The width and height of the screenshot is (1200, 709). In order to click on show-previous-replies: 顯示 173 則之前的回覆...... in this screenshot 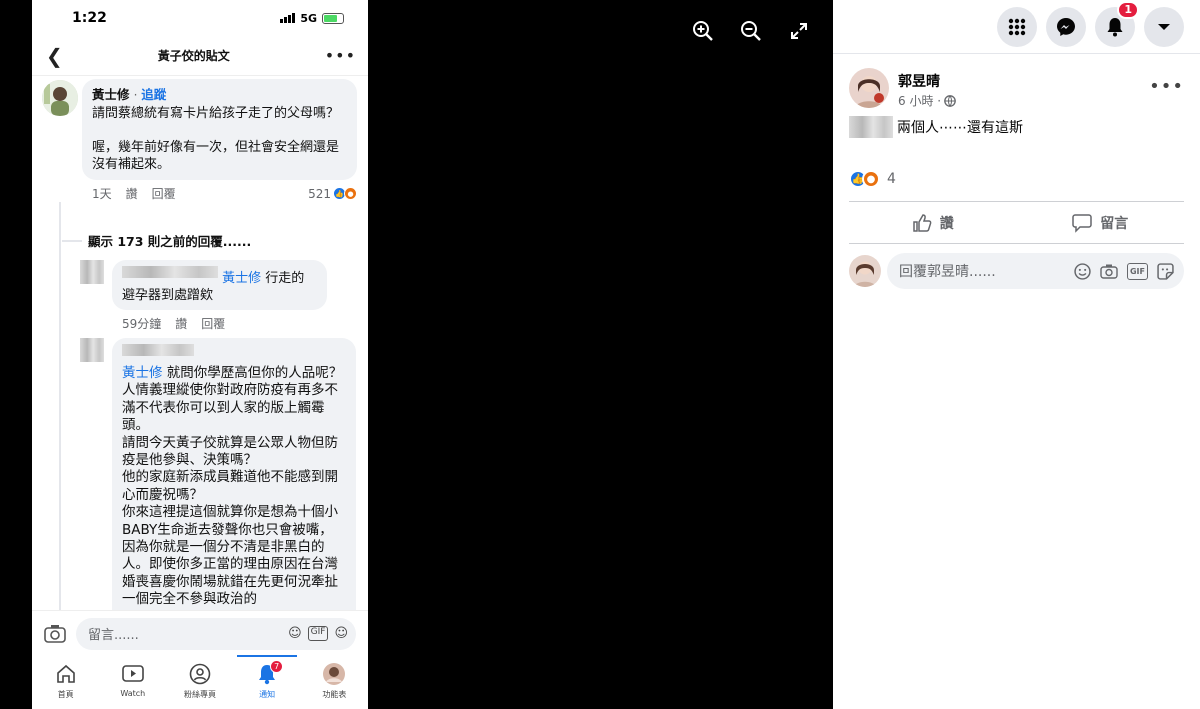, I will do `click(169, 240)`.